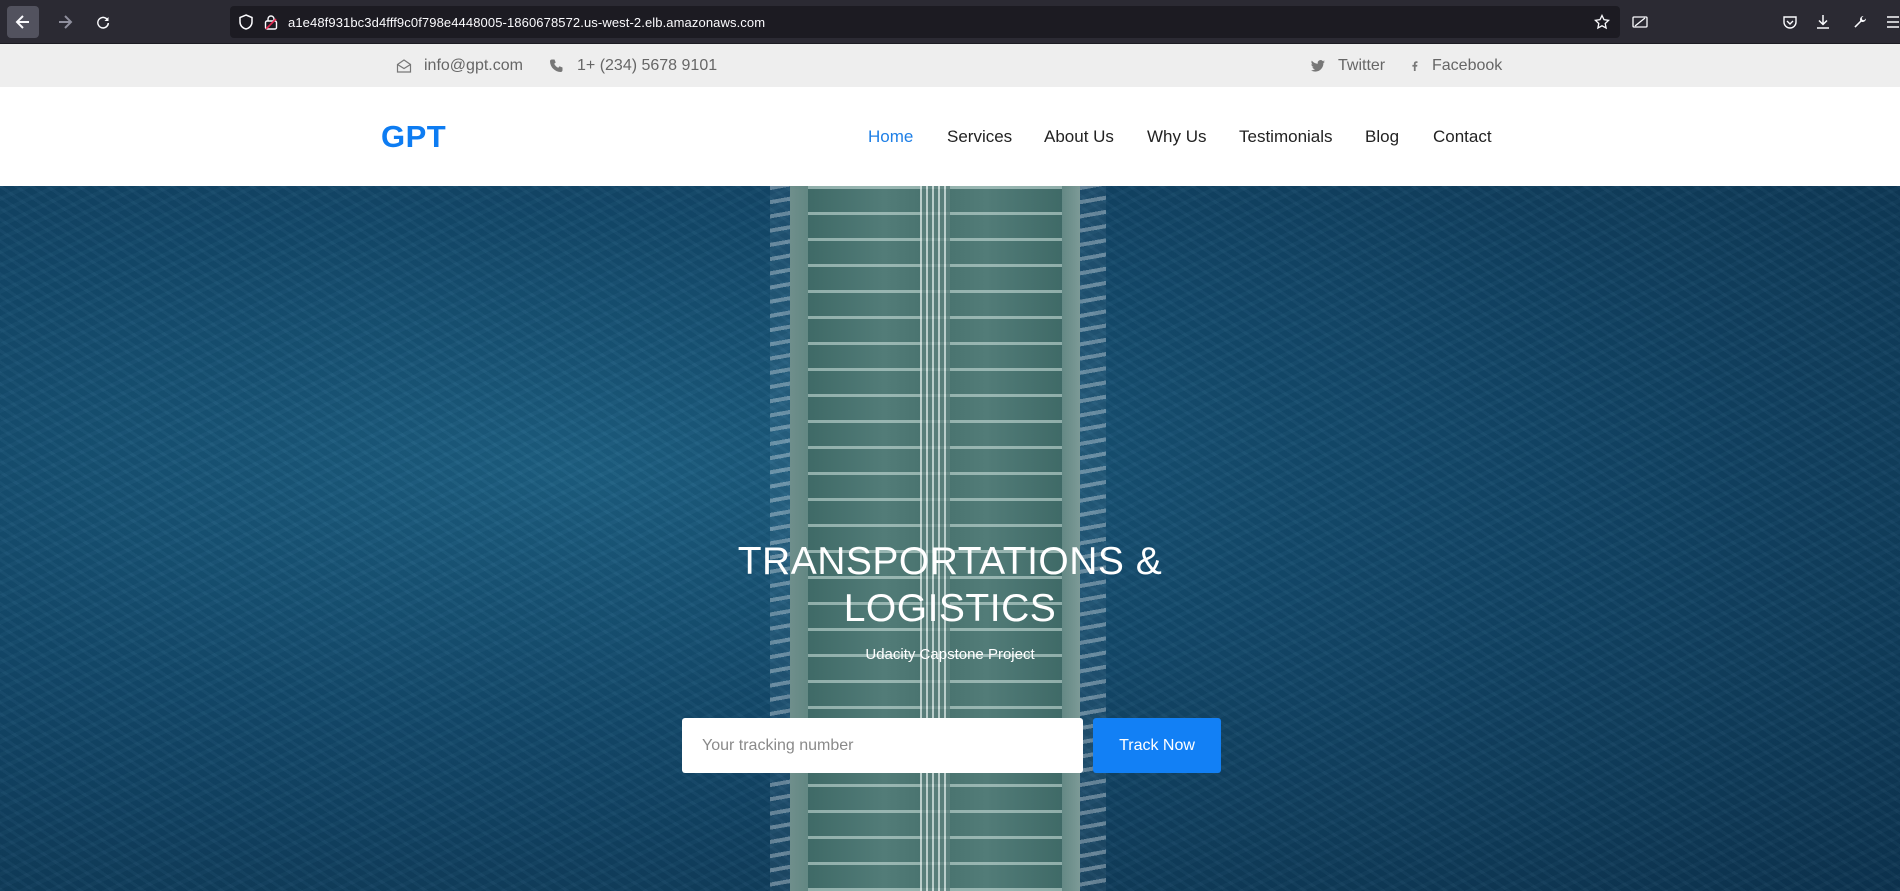  I want to click on email-text: info@gpt.com, so click(473, 66).